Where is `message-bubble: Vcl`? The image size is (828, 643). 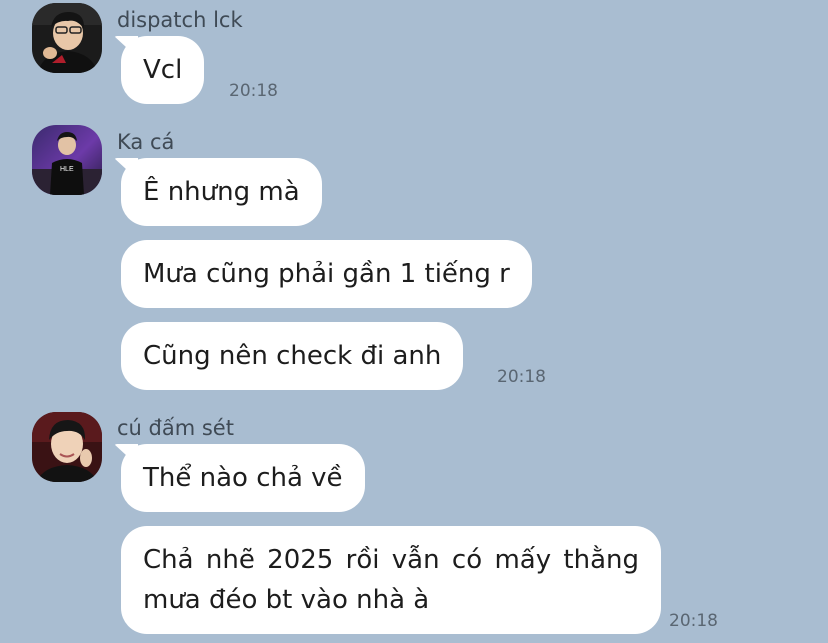
message-bubble: Vcl is located at coordinates (163, 70).